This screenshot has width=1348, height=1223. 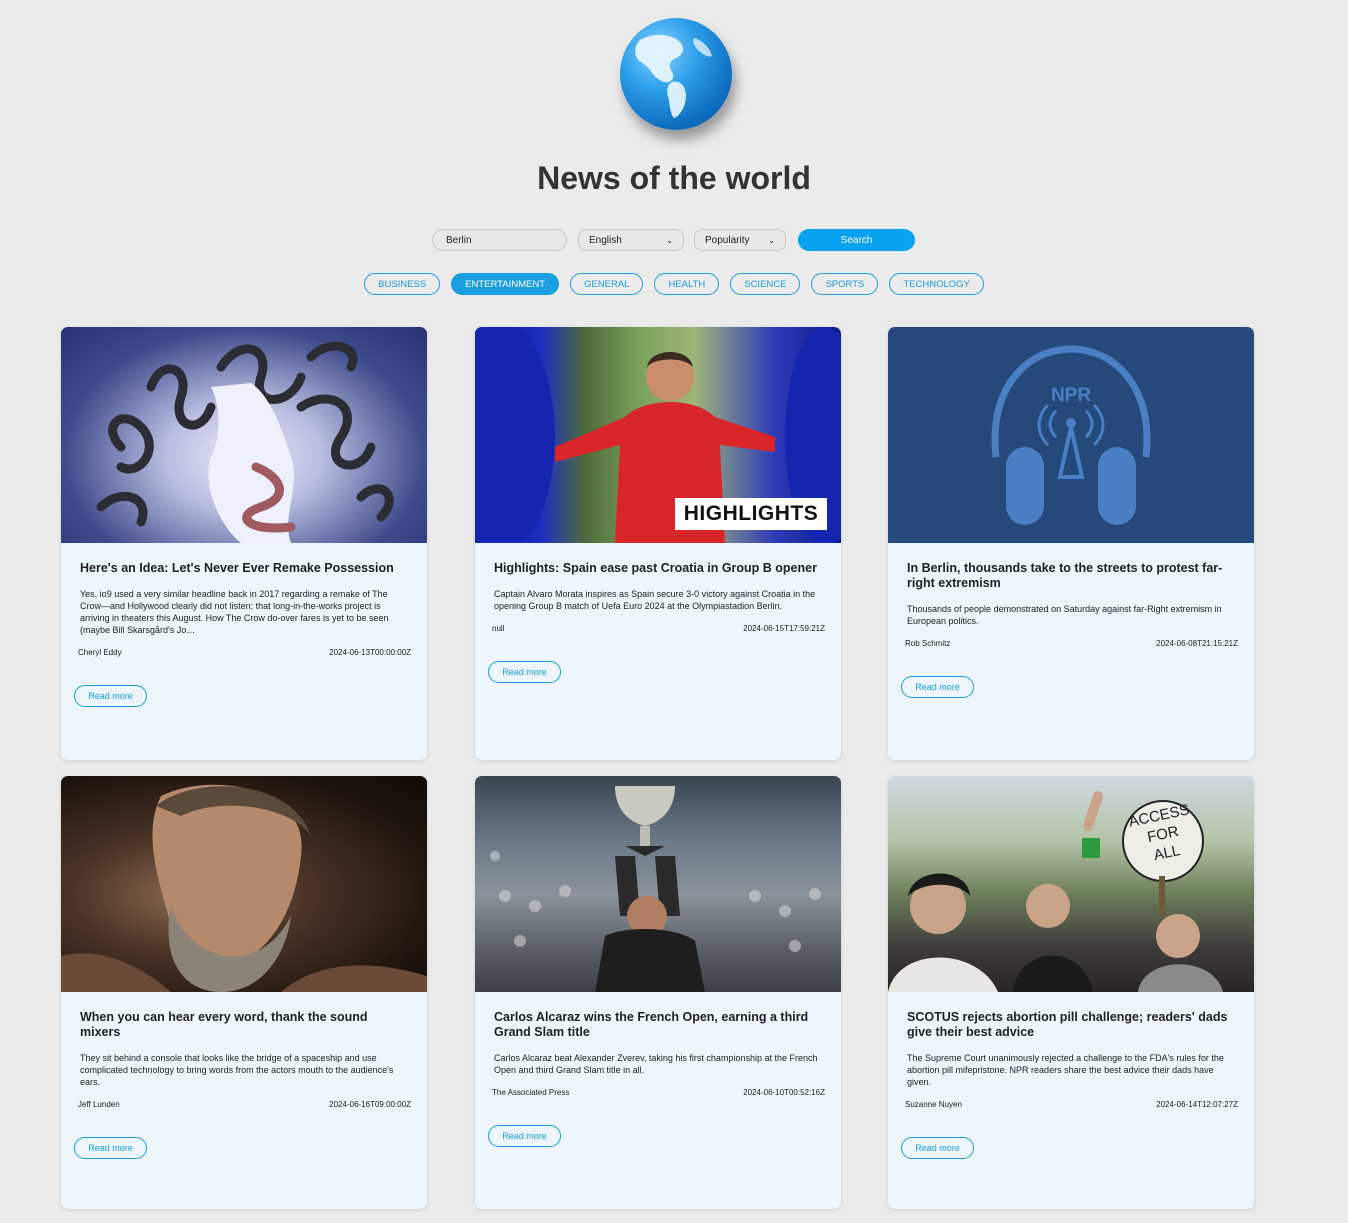 What do you see at coordinates (1071, 1104) in the screenshot?
I see `article-meta: Suzanne Nuyen 2024-06-14T12:07:27Z` at bounding box center [1071, 1104].